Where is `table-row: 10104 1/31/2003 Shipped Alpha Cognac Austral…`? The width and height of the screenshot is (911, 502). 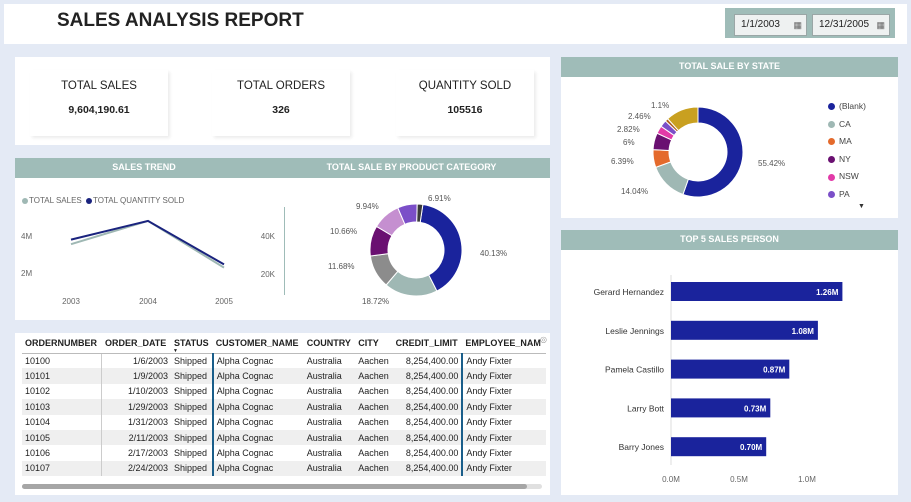 table-row: 10104 1/31/2003 Shipped Alpha Cognac Austral… is located at coordinates (284, 422).